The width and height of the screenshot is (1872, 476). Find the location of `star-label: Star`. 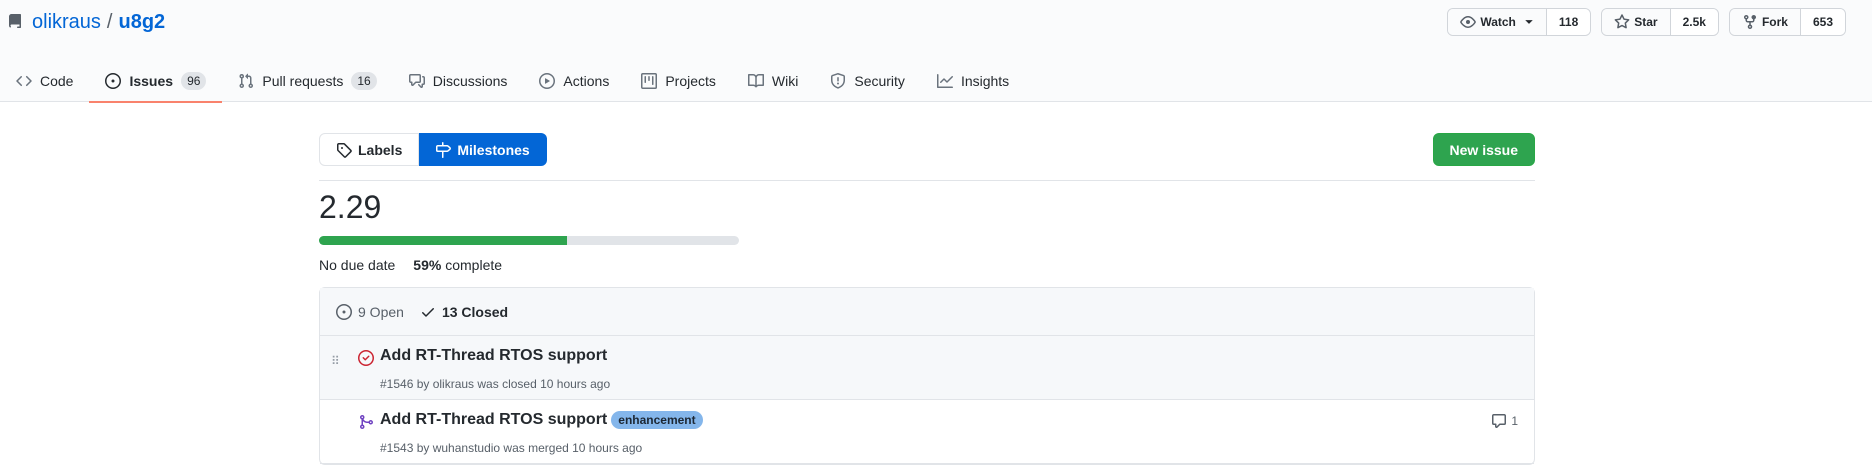

star-label: Star is located at coordinates (1646, 22).